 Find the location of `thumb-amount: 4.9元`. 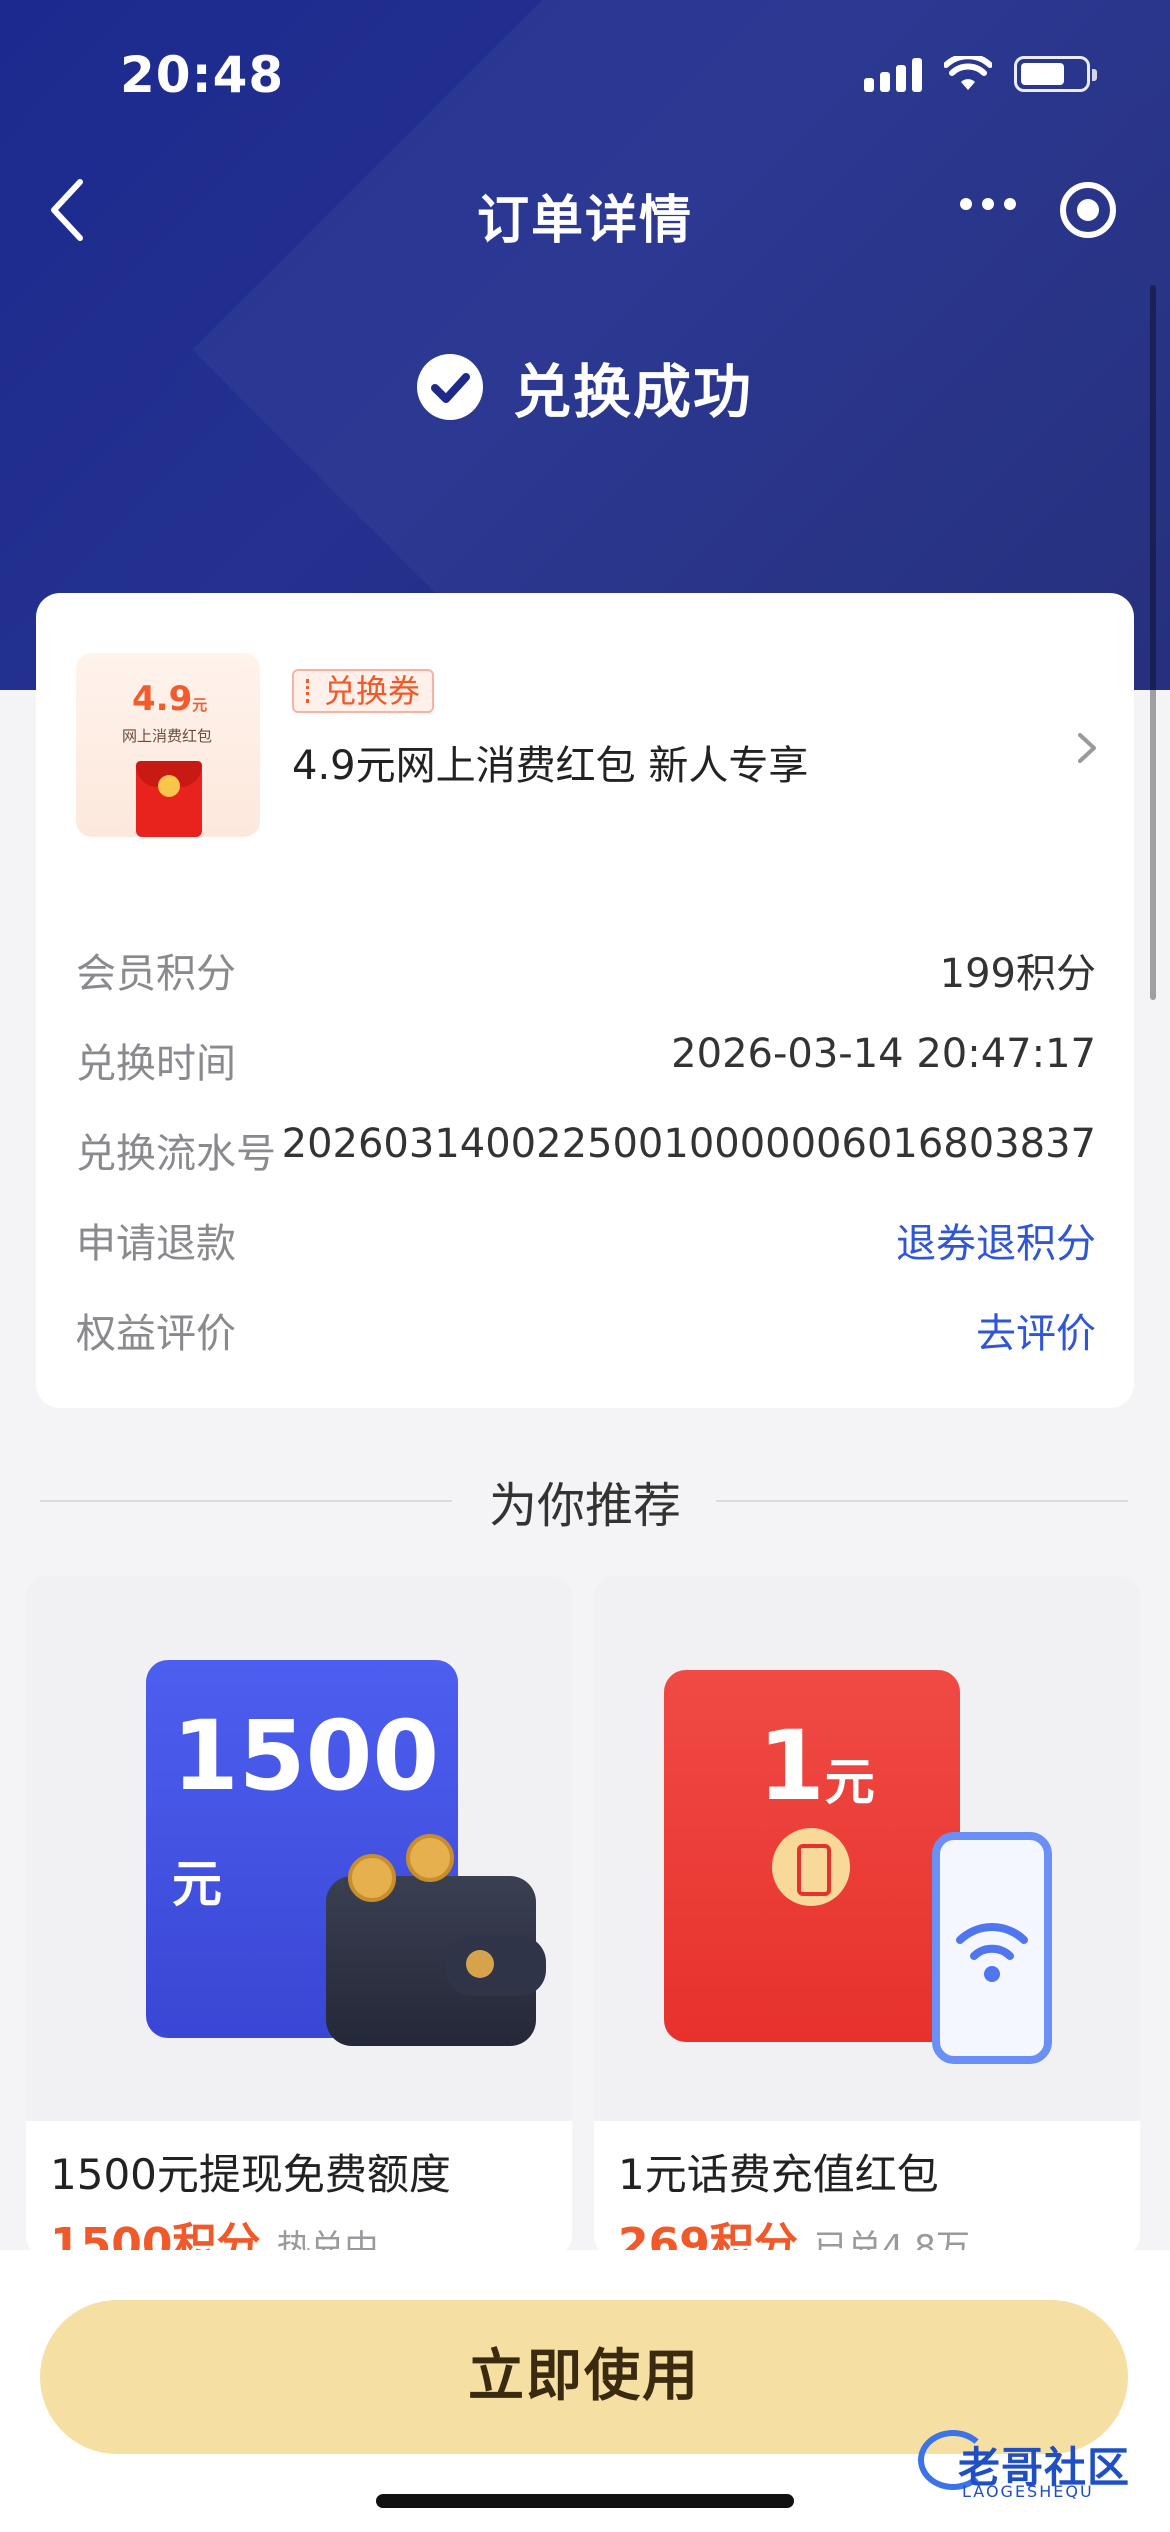

thumb-amount: 4.9元 is located at coordinates (170, 699).